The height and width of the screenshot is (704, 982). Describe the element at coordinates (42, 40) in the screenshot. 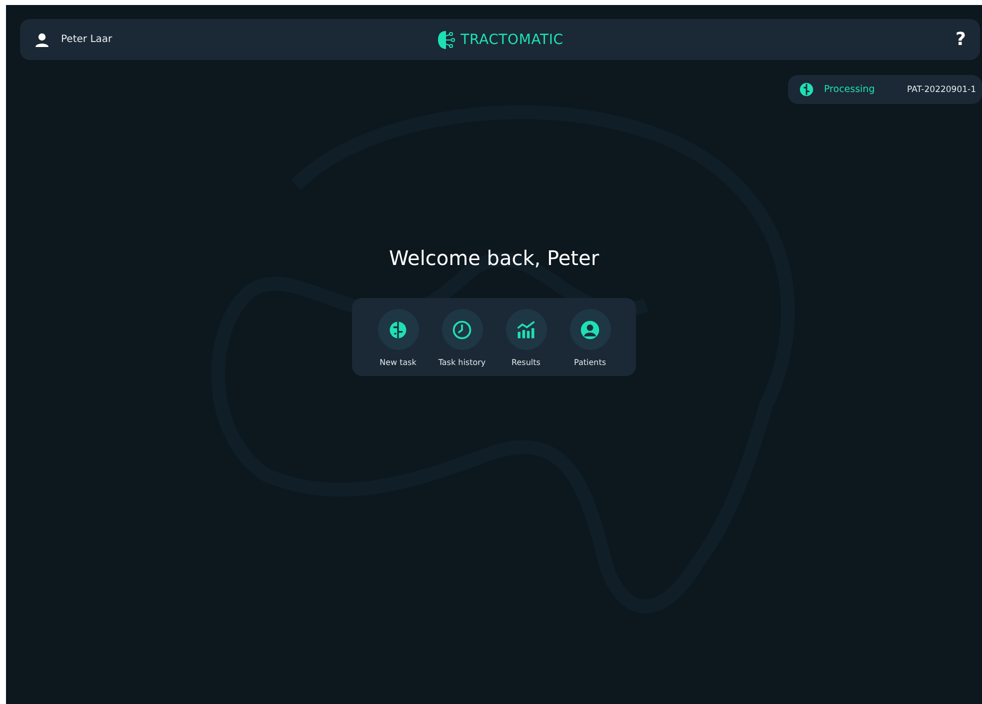

I see `user-icon` at that location.